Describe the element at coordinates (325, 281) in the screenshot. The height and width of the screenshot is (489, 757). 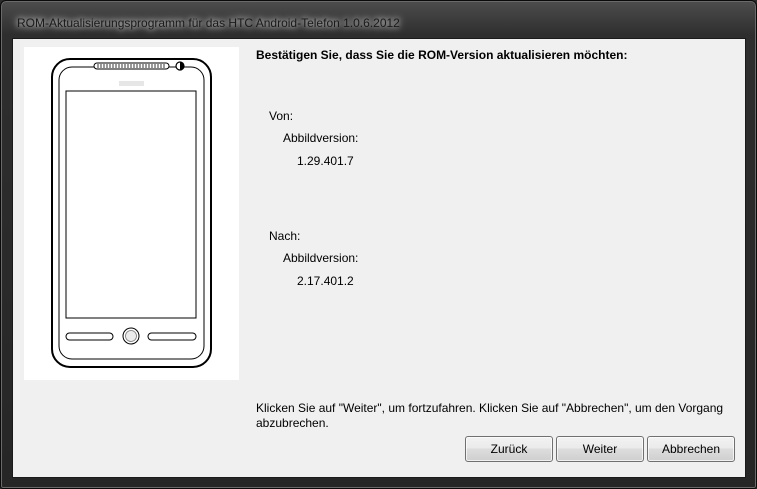
I see `to-version-value: 2.17.401.2` at that location.